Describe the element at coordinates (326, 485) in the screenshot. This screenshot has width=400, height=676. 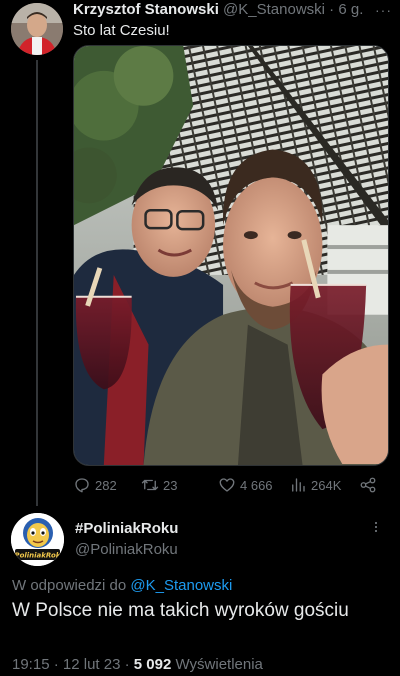
I see `views-count: 264K` at that location.